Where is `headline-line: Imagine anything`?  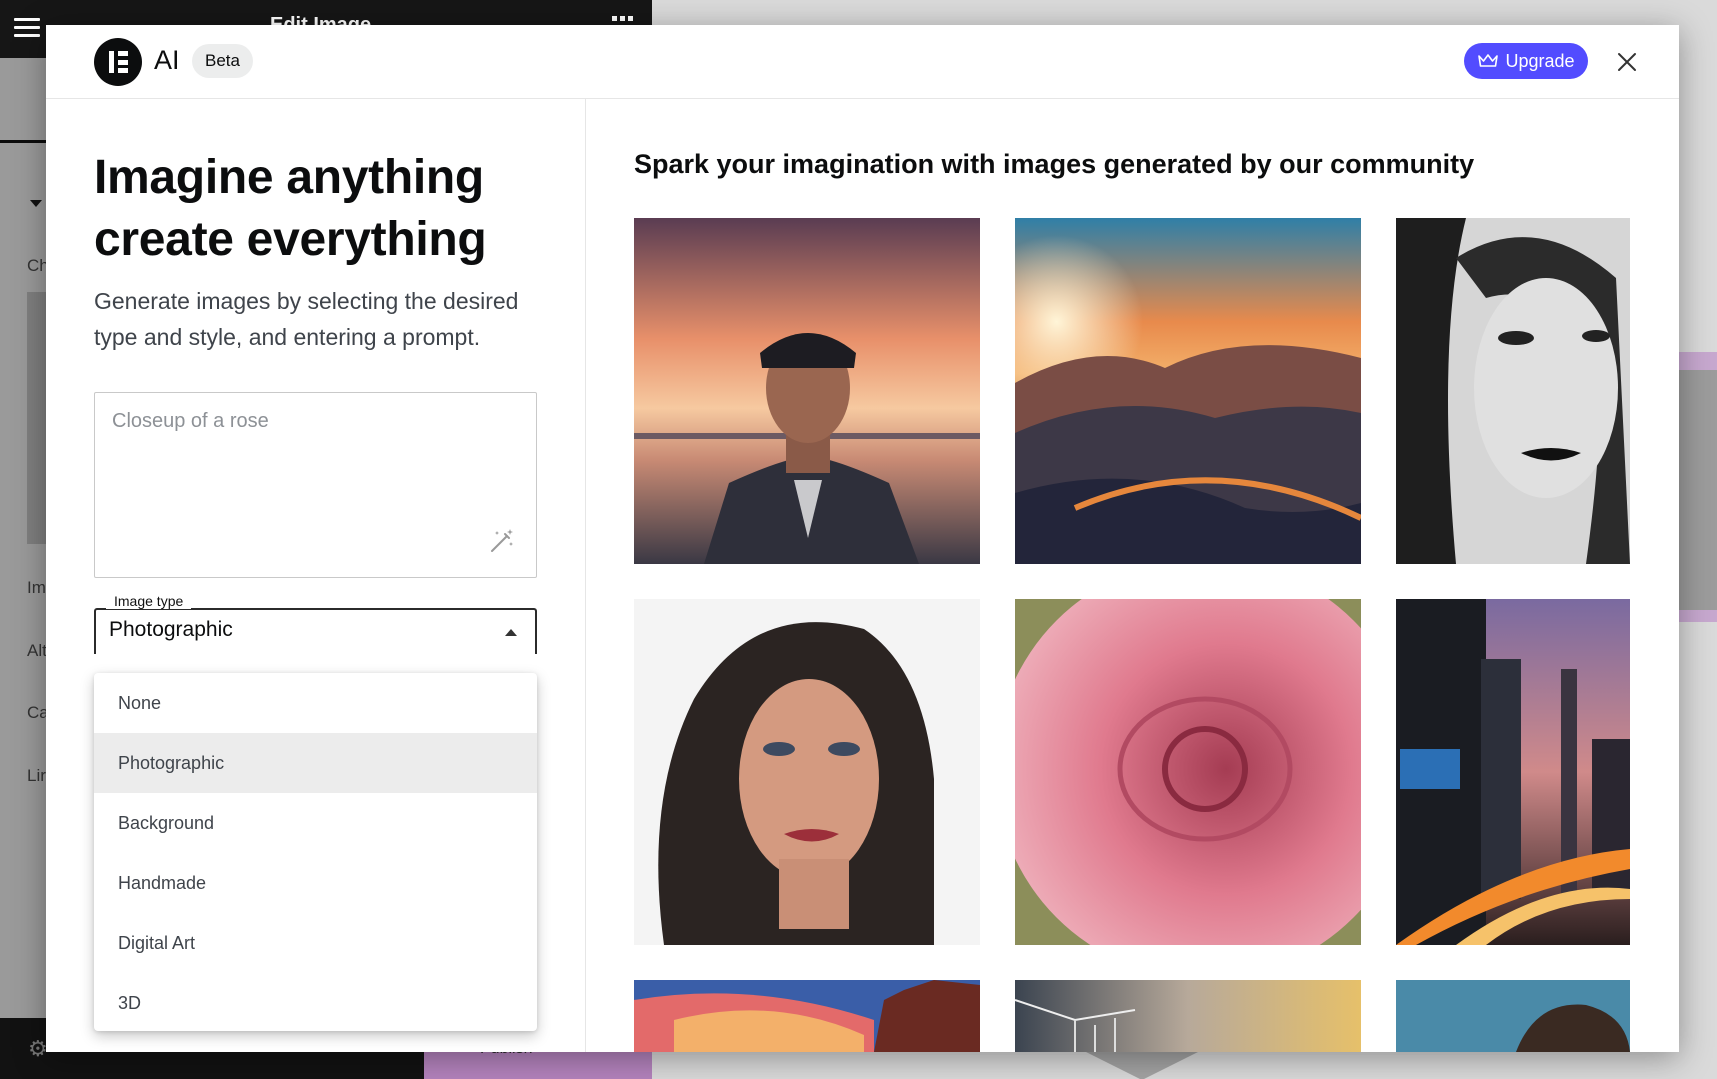 headline-line: Imagine anything is located at coordinates (289, 177).